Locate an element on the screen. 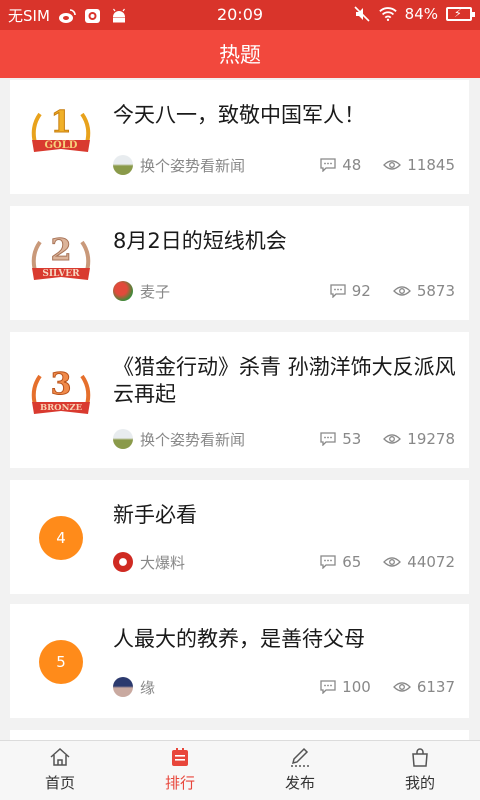  post-card: 2 SILVER 8月2日的短线机会 麦子 92 5873 is located at coordinates (239, 263).